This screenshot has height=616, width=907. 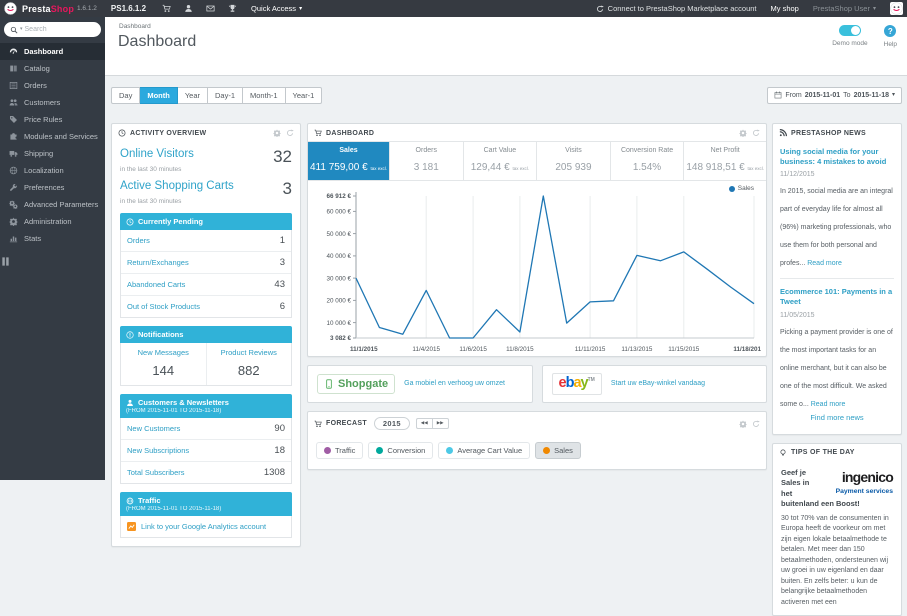 I want to click on forecast-legend-traffic: Traffic, so click(x=339, y=450).